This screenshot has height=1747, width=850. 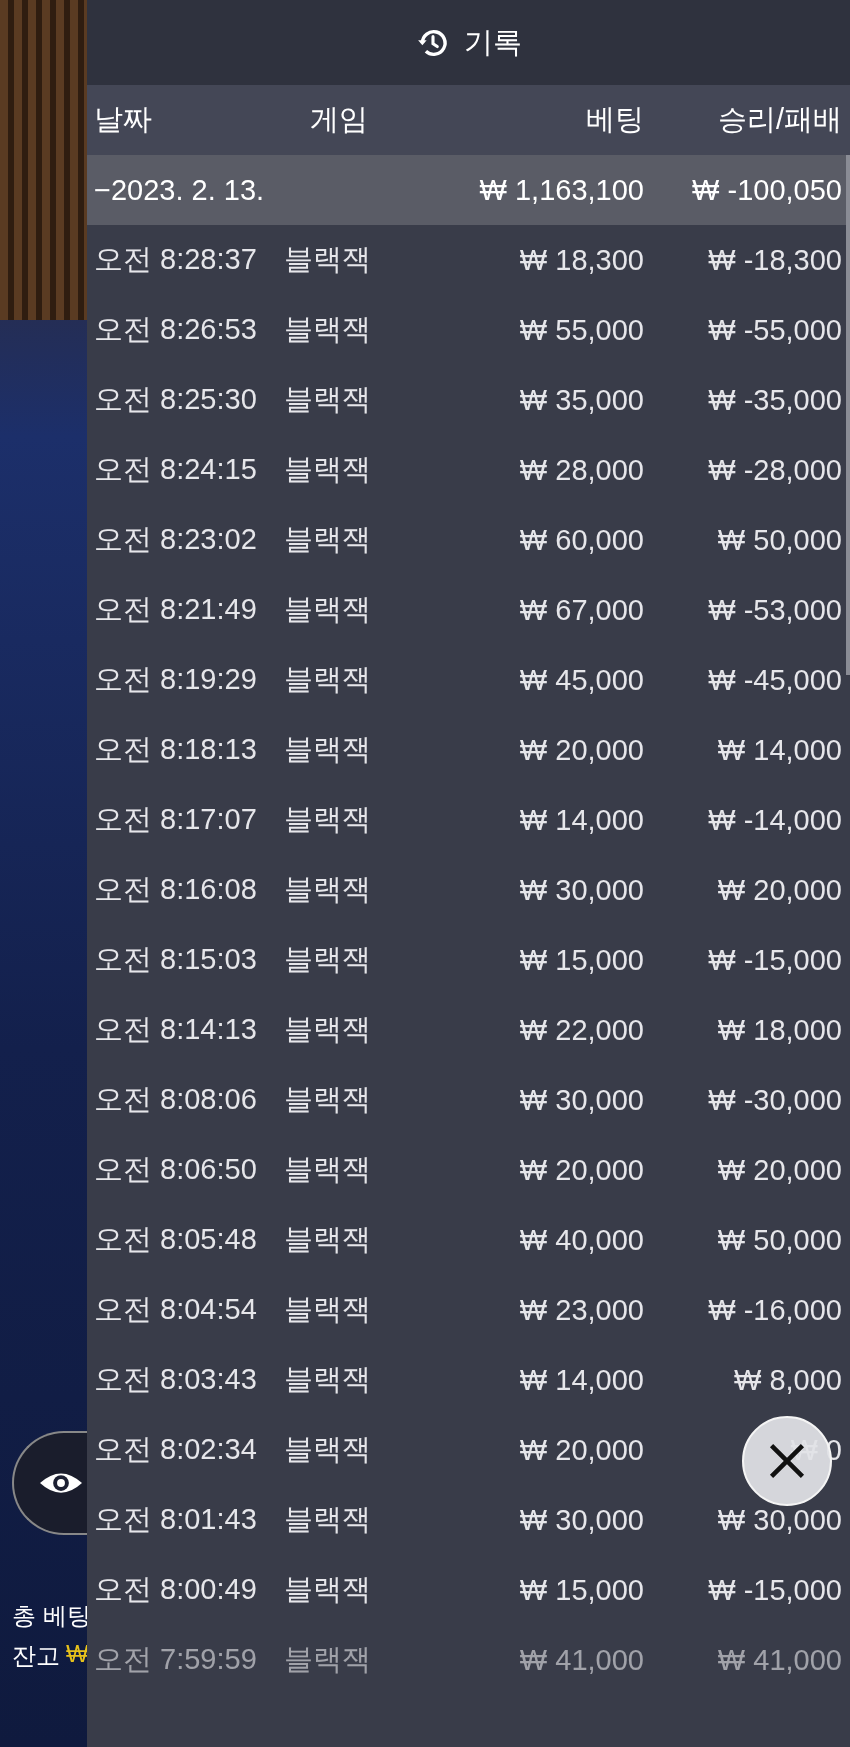 I want to click on result-cell-text: ₩ 18,000, so click(x=779, y=1030).